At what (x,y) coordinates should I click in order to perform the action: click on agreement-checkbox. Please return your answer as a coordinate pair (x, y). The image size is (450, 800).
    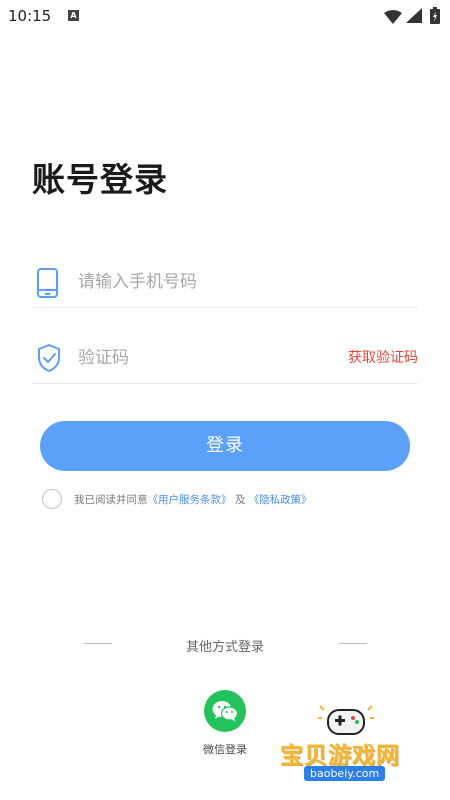
    Looking at the image, I should click on (52, 499).